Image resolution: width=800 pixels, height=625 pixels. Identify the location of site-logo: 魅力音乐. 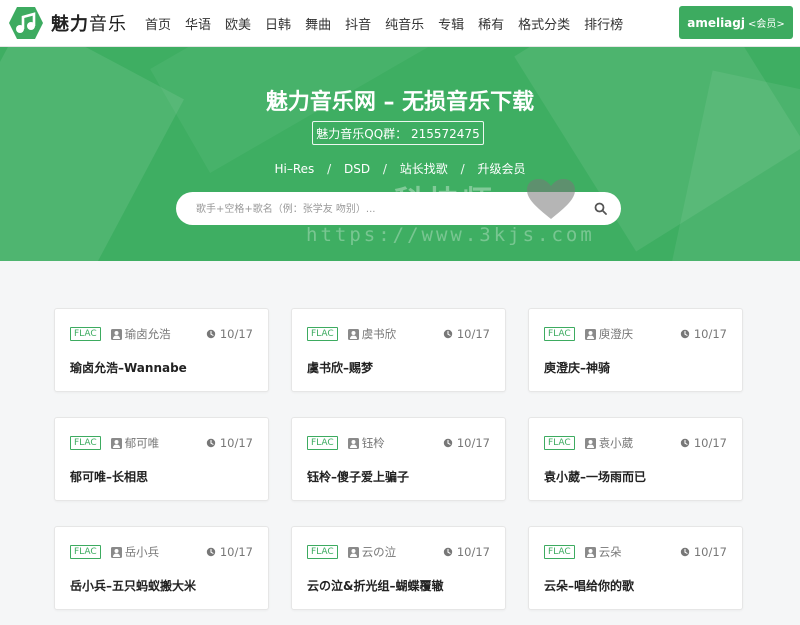
(67, 23).